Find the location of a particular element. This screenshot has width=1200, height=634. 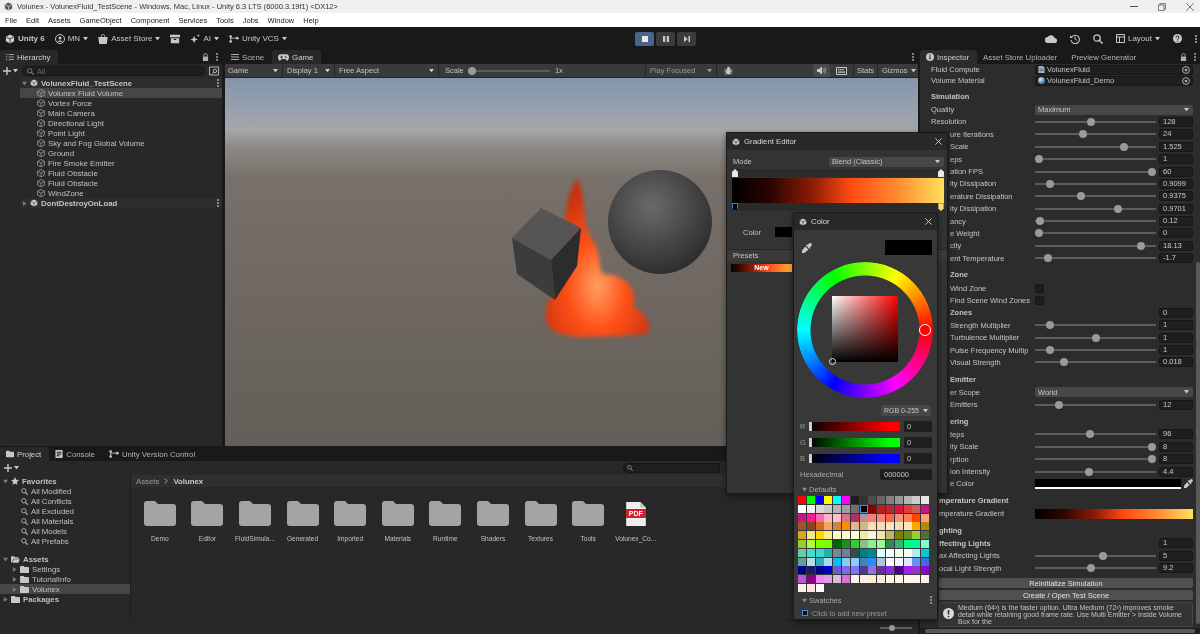

color-field is located at coordinates (1108, 483).